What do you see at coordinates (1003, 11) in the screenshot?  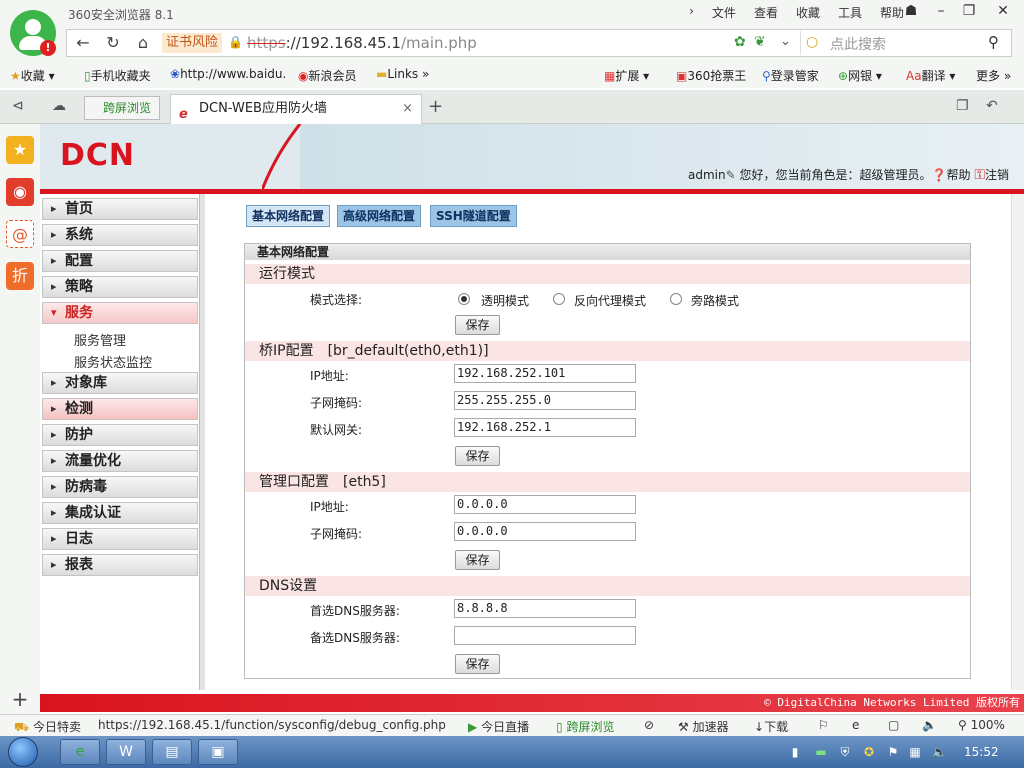 I see `close-button: ✕` at bounding box center [1003, 11].